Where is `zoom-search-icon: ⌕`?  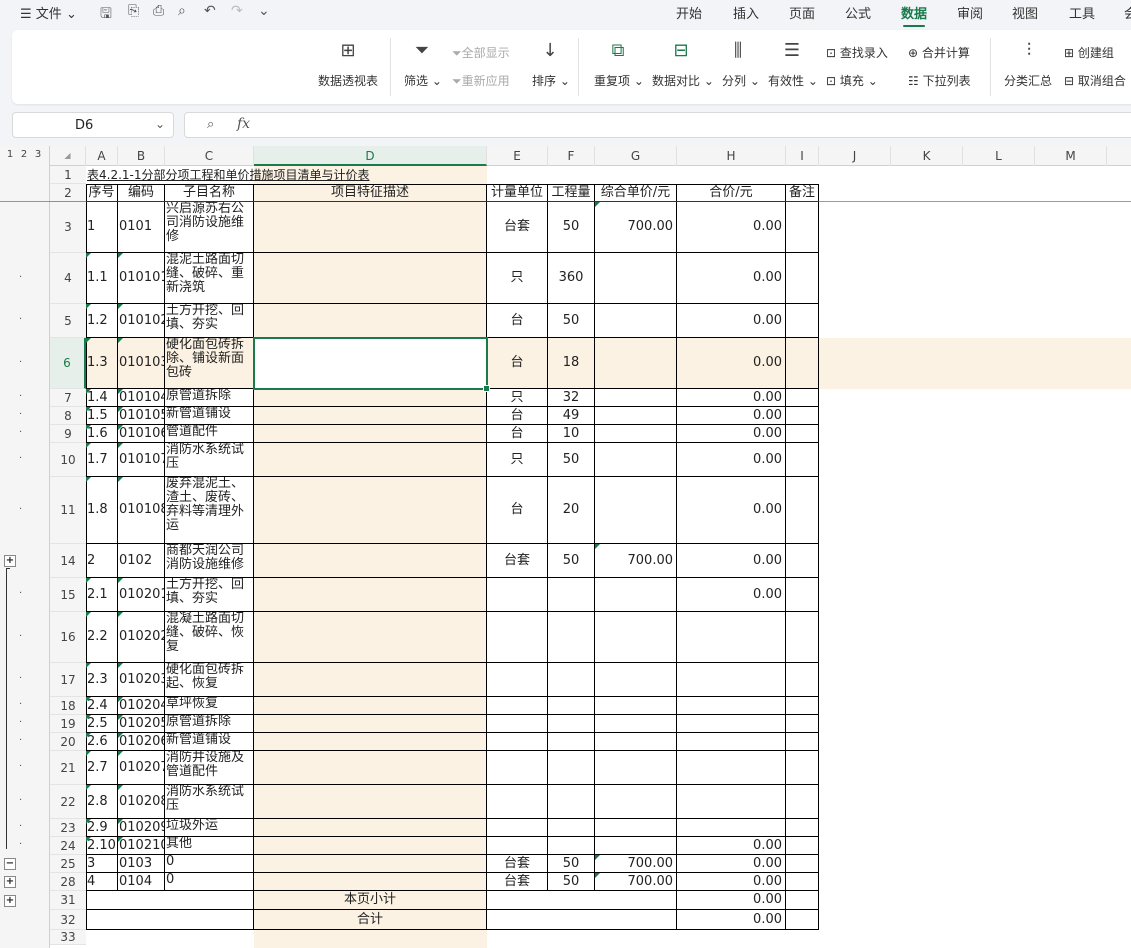 zoom-search-icon: ⌕ is located at coordinates (210, 124).